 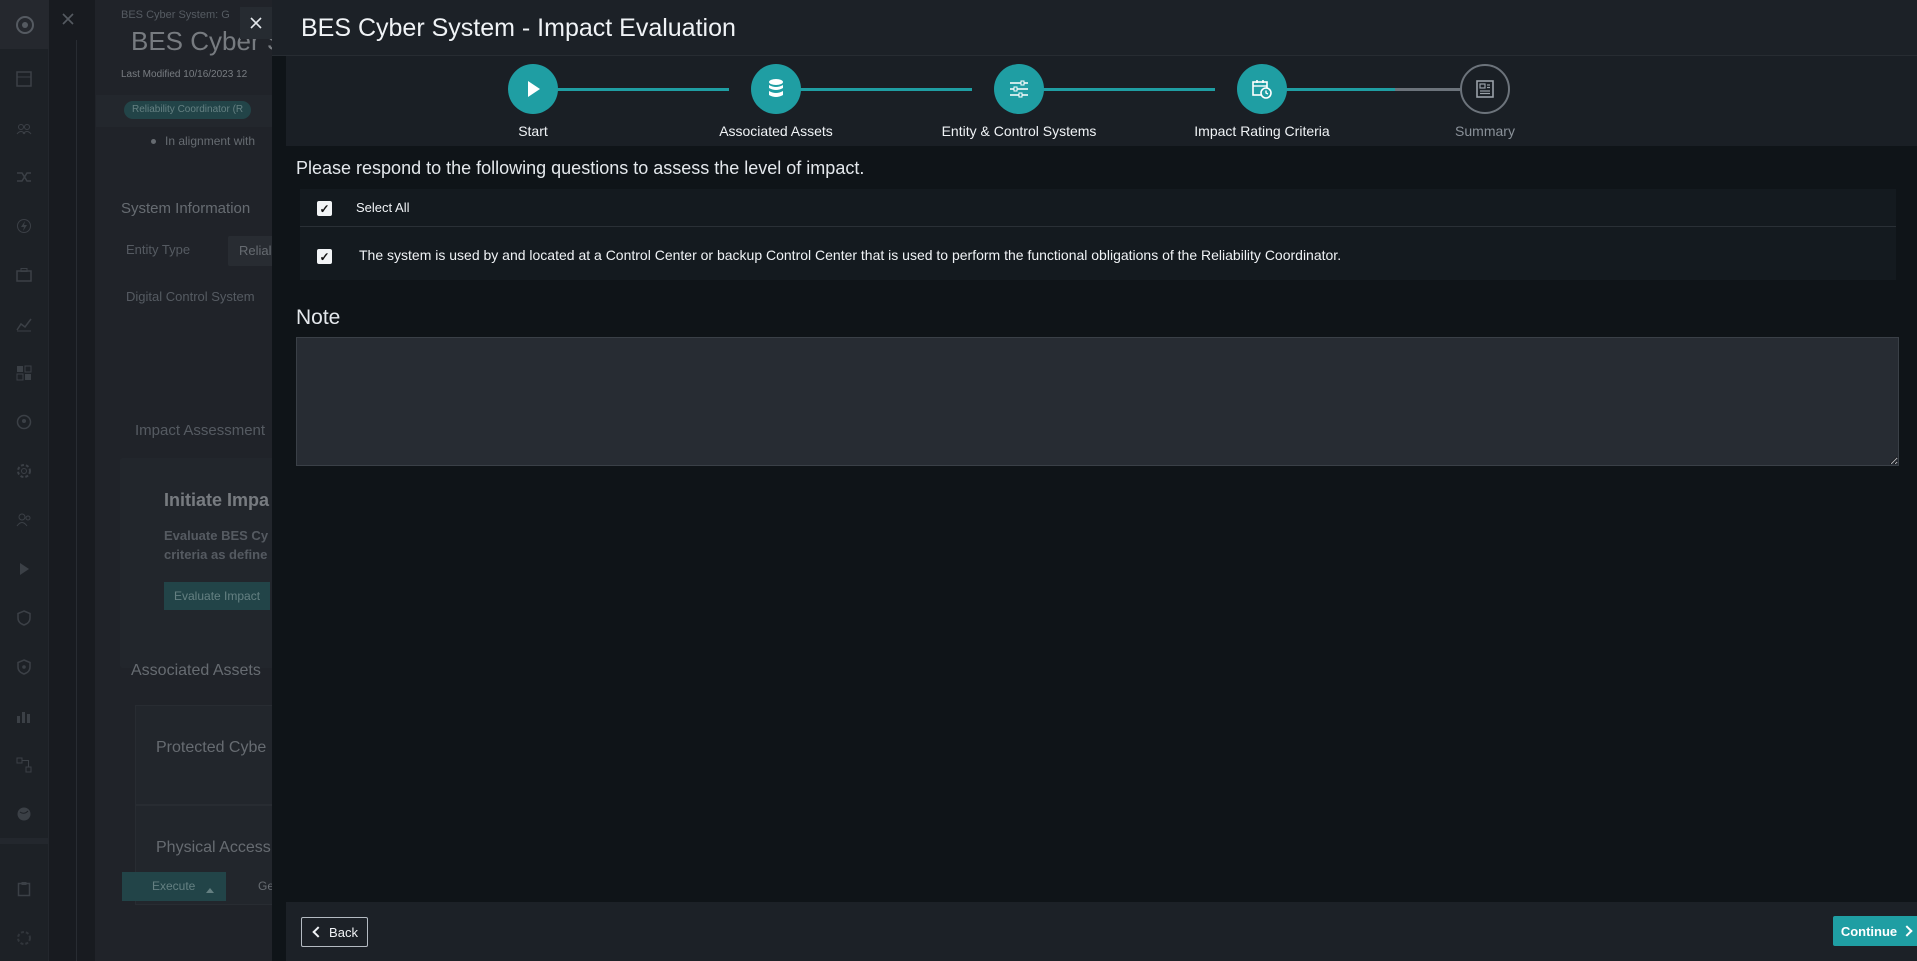 What do you see at coordinates (1101, 931) in the screenshot?
I see `modal-footer: Back Continue` at bounding box center [1101, 931].